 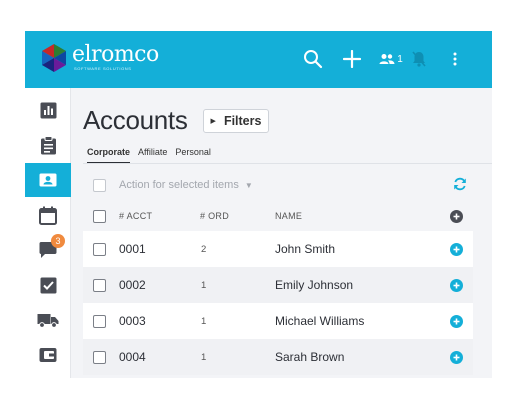 What do you see at coordinates (287, 185) in the screenshot?
I see `bulk-action-bar: Action for selected items ▼` at bounding box center [287, 185].